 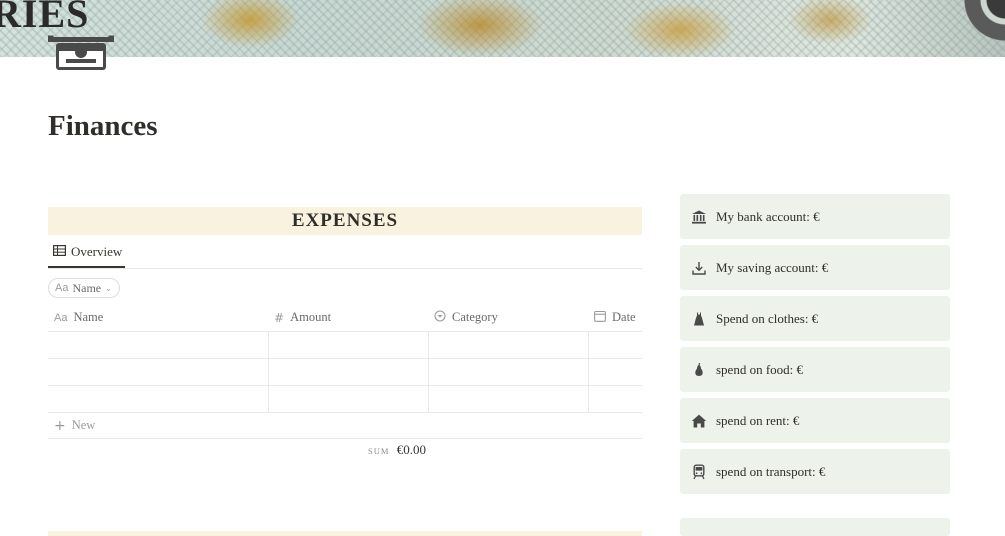 What do you see at coordinates (699, 268) in the screenshot?
I see `download-icon` at bounding box center [699, 268].